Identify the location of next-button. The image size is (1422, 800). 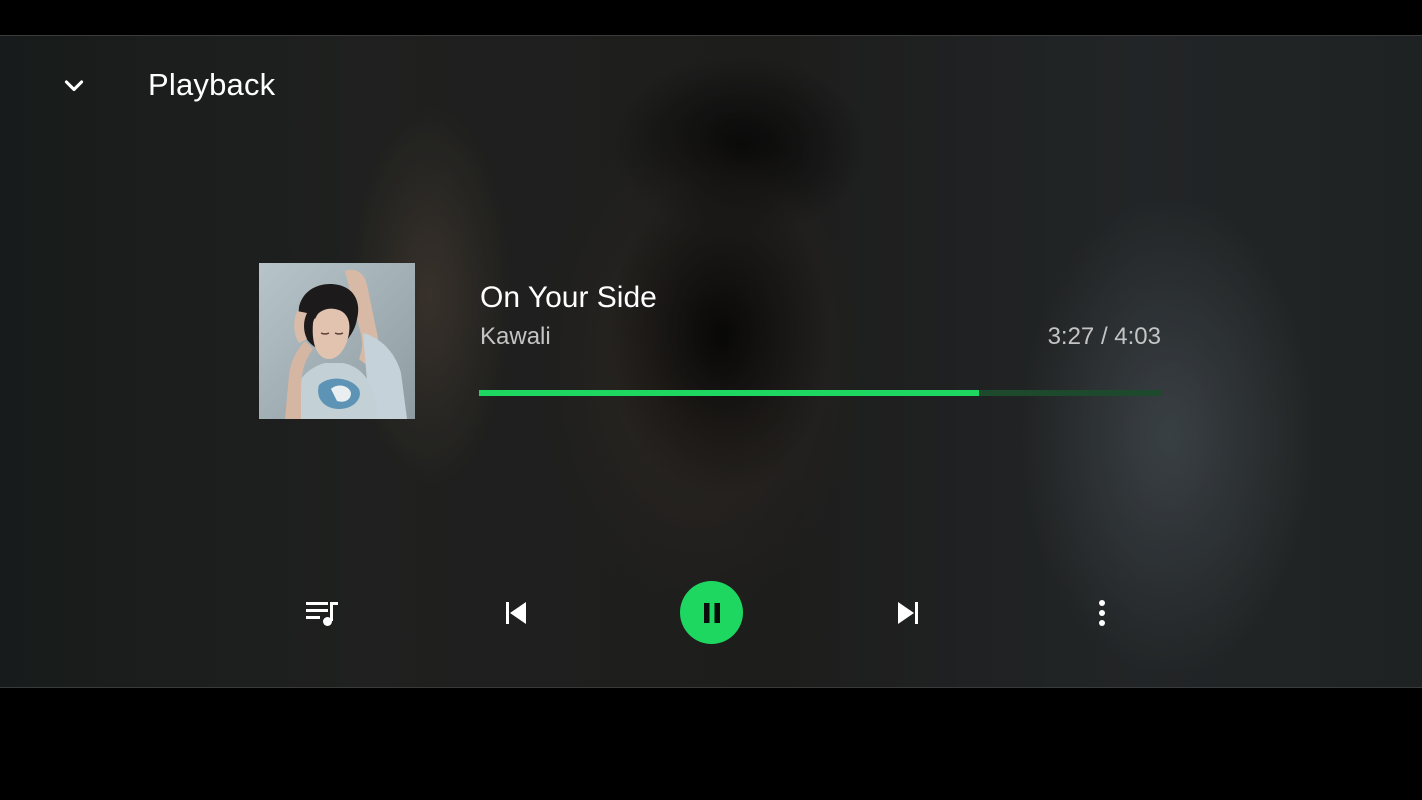
(907, 613).